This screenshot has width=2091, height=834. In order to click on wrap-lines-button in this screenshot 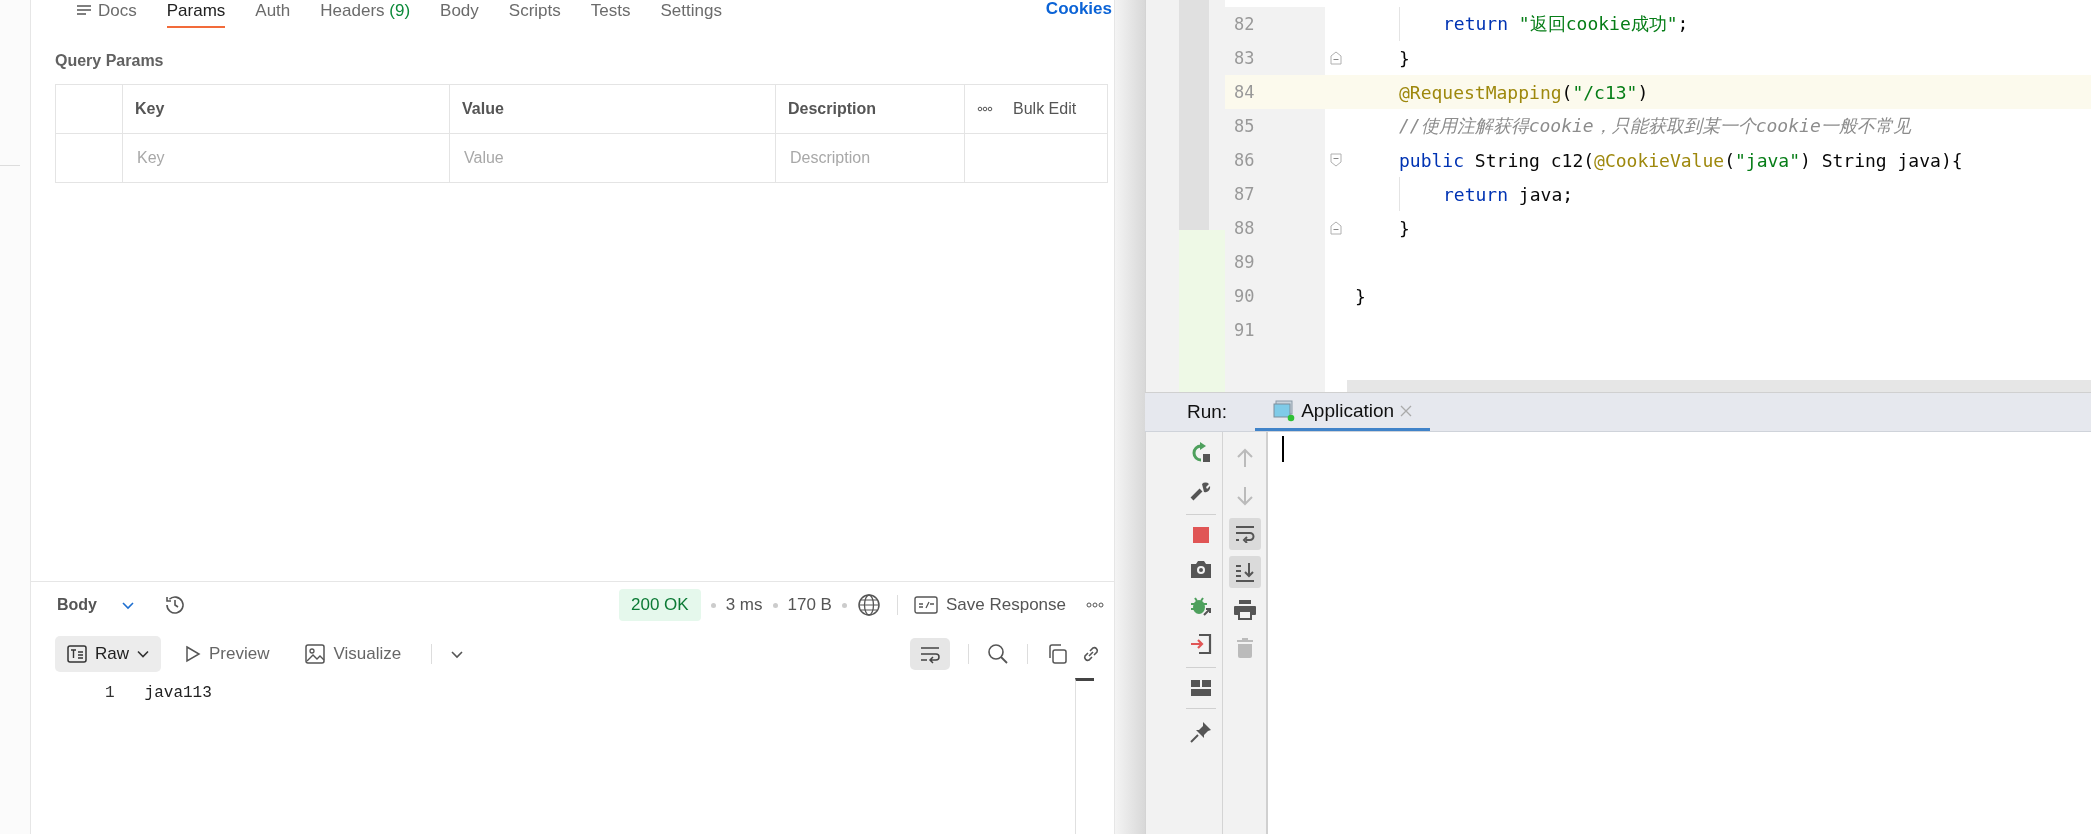, I will do `click(930, 654)`.